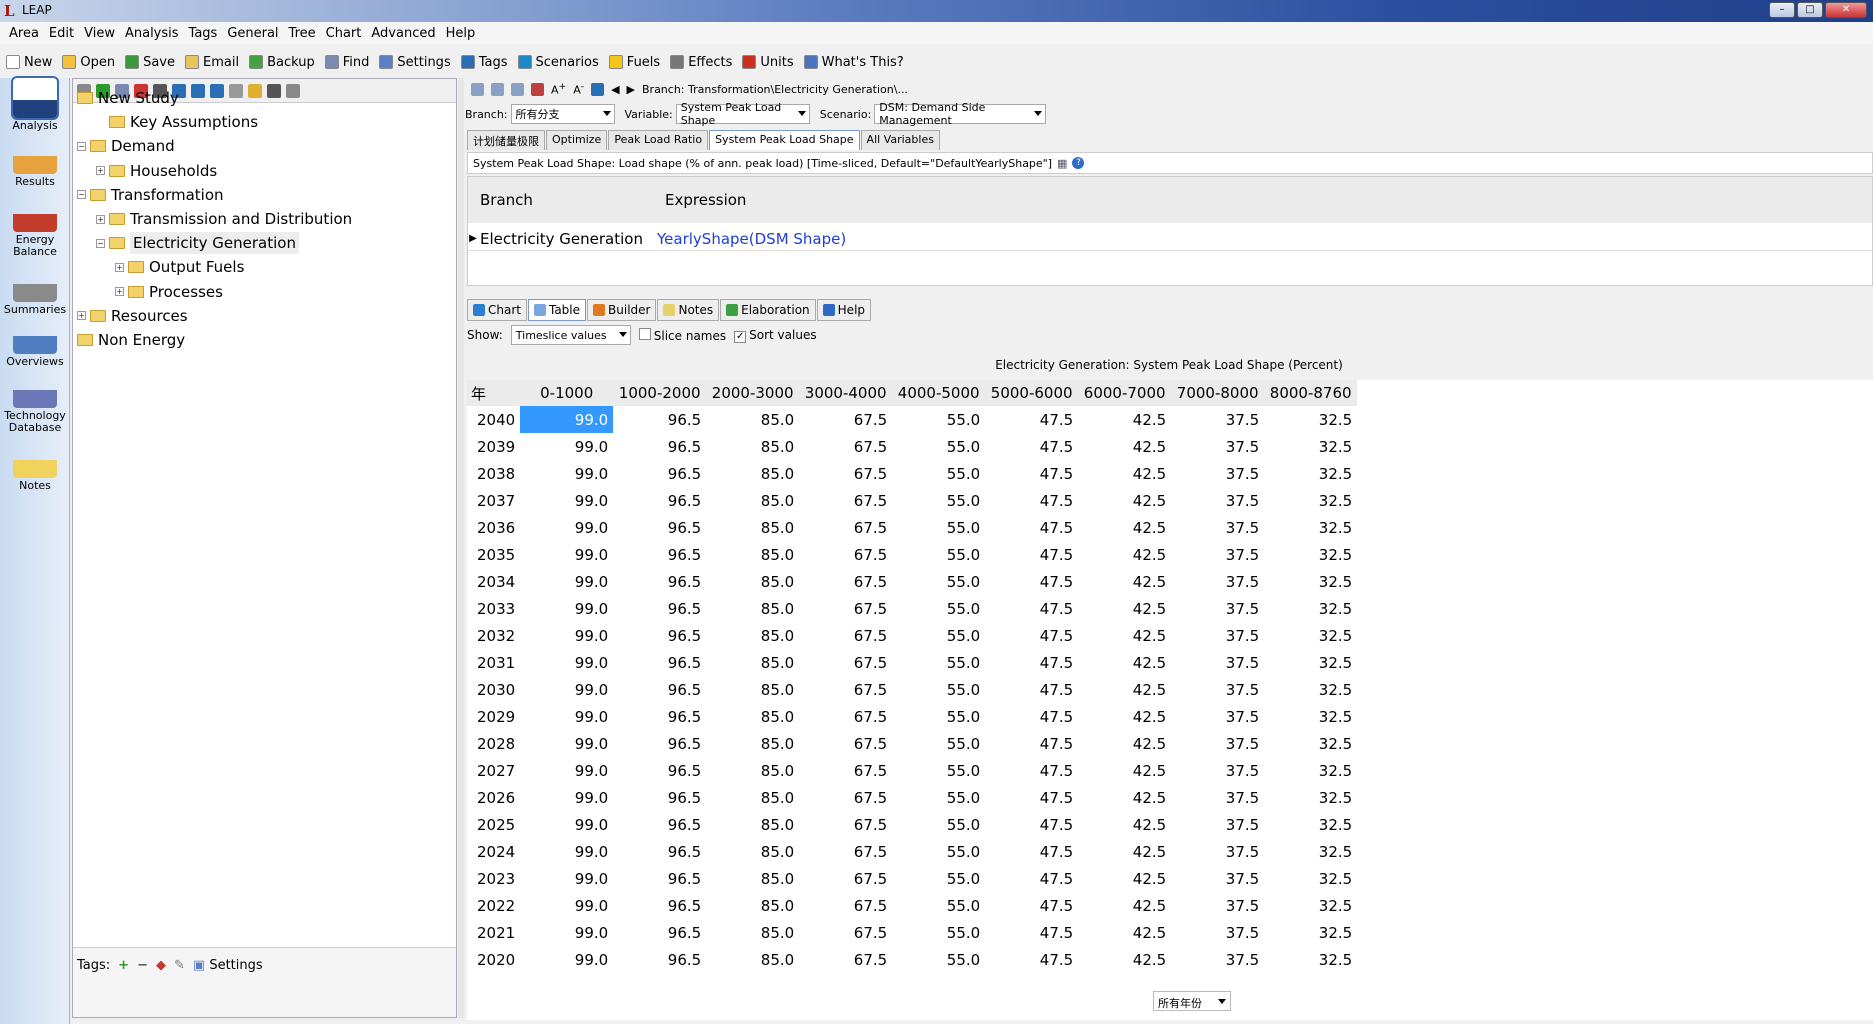 Image resolution: width=1873 pixels, height=1024 pixels. Describe the element at coordinates (217, 90) in the screenshot. I see `tree-view-icon` at that location.